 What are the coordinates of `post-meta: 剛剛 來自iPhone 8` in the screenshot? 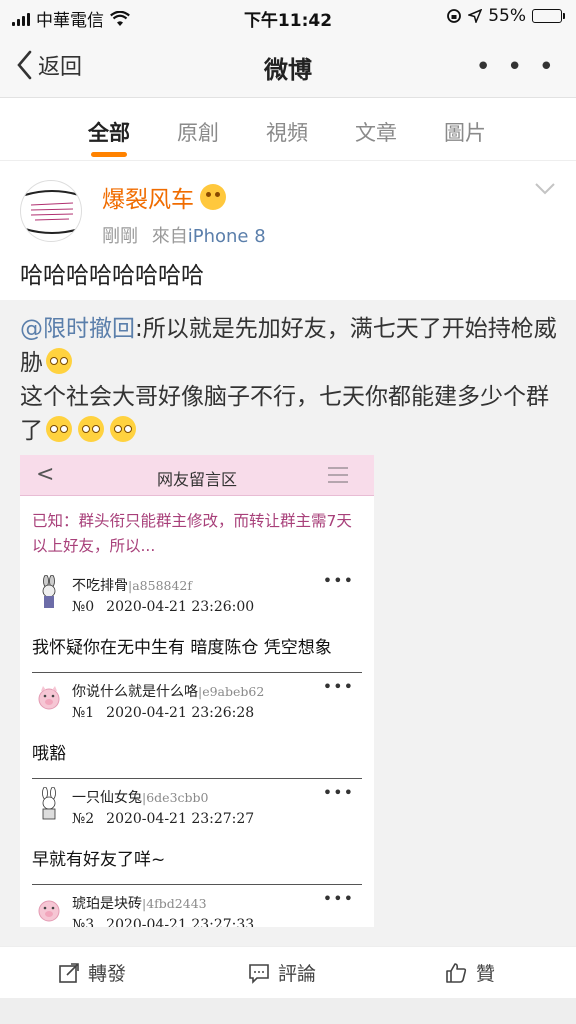 It's located at (184, 235).